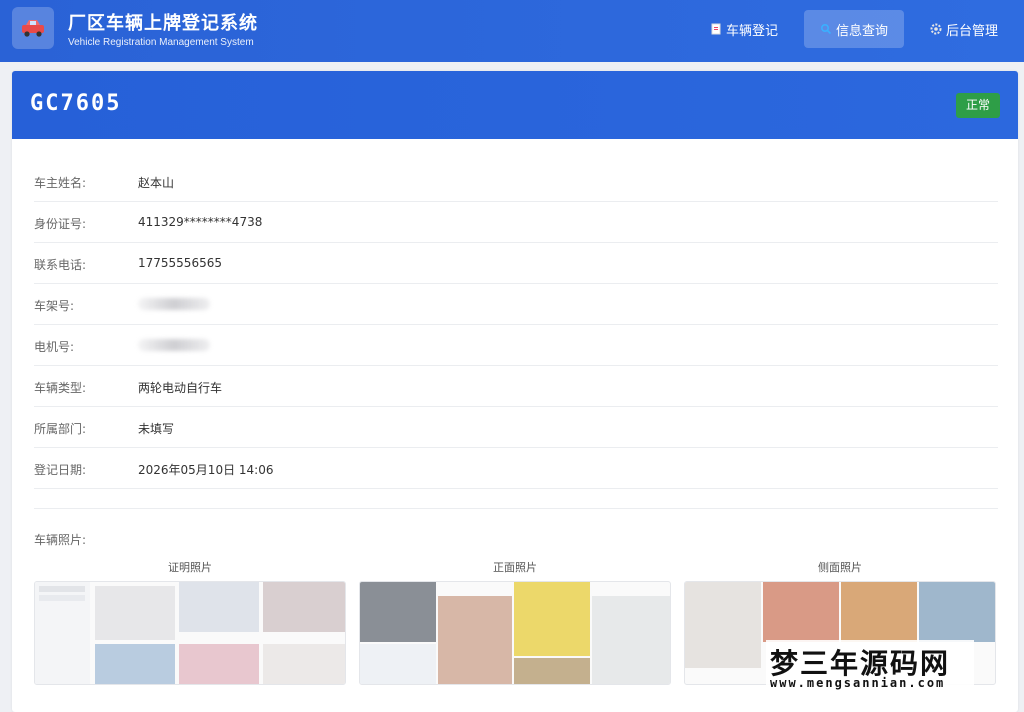 The height and width of the screenshot is (712, 1024). I want to click on field-value: 两轮电动自行车, so click(180, 388).